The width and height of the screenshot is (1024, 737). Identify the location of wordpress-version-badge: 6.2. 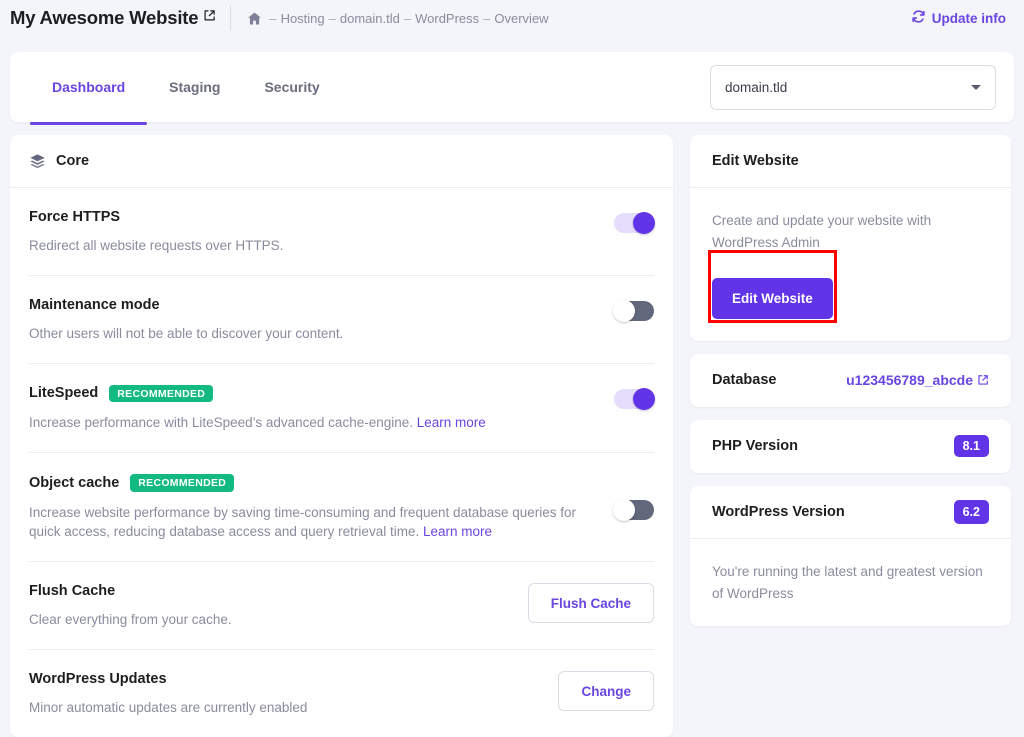
(971, 511).